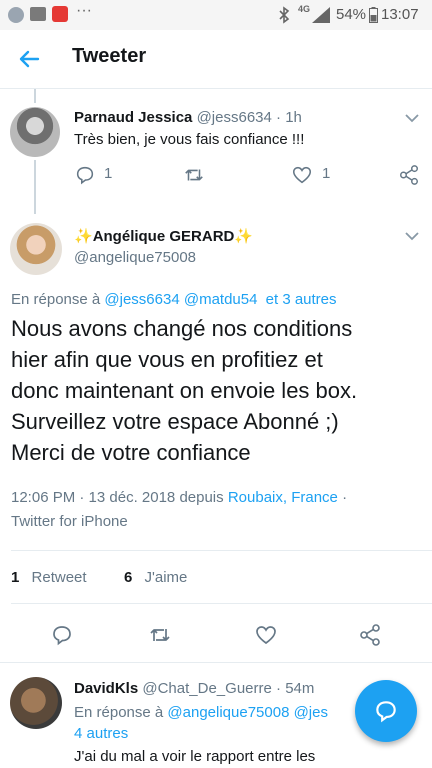 This screenshot has width=432, height=768. I want to click on back-button, so click(29, 59).